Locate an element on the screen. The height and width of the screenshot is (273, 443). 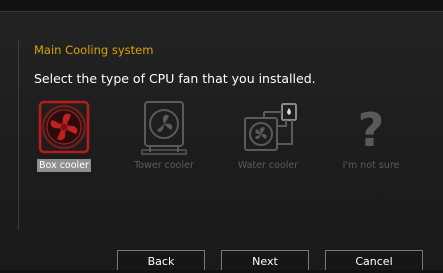
section-title: Main Cooling system is located at coordinates (94, 50).